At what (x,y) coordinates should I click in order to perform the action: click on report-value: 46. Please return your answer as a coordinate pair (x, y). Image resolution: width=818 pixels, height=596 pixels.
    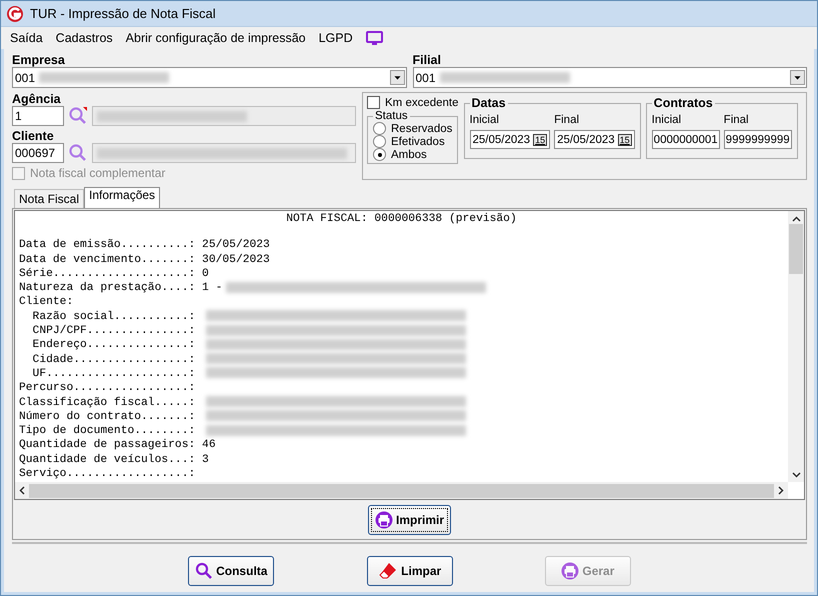
    Looking at the image, I should click on (209, 445).